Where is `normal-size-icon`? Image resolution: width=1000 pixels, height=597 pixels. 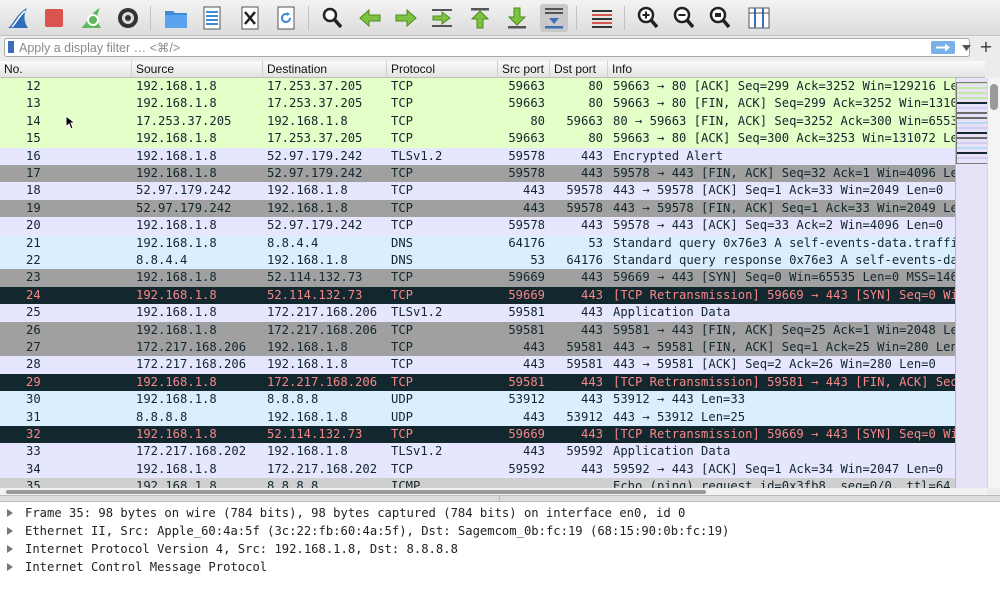 normal-size-icon is located at coordinates (720, 18).